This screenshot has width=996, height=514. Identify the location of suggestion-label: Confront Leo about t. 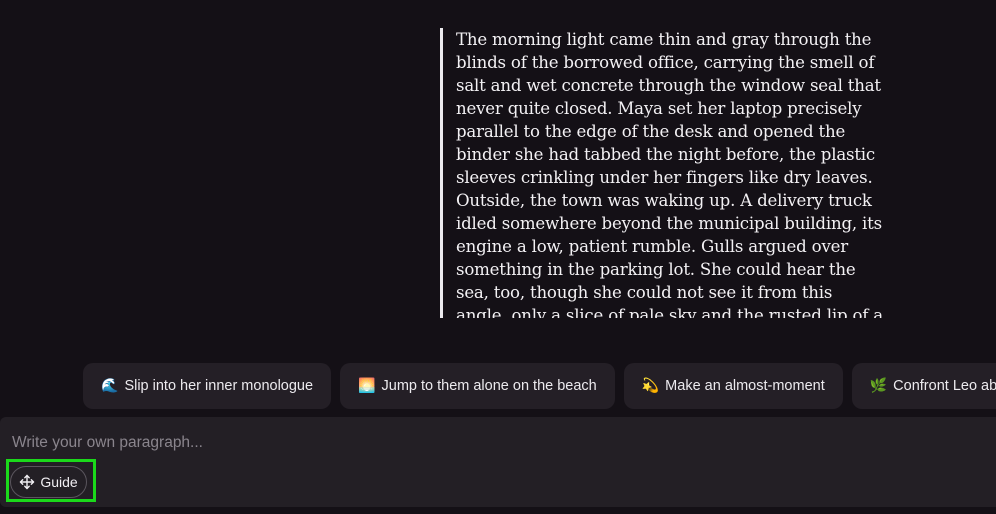
(944, 386).